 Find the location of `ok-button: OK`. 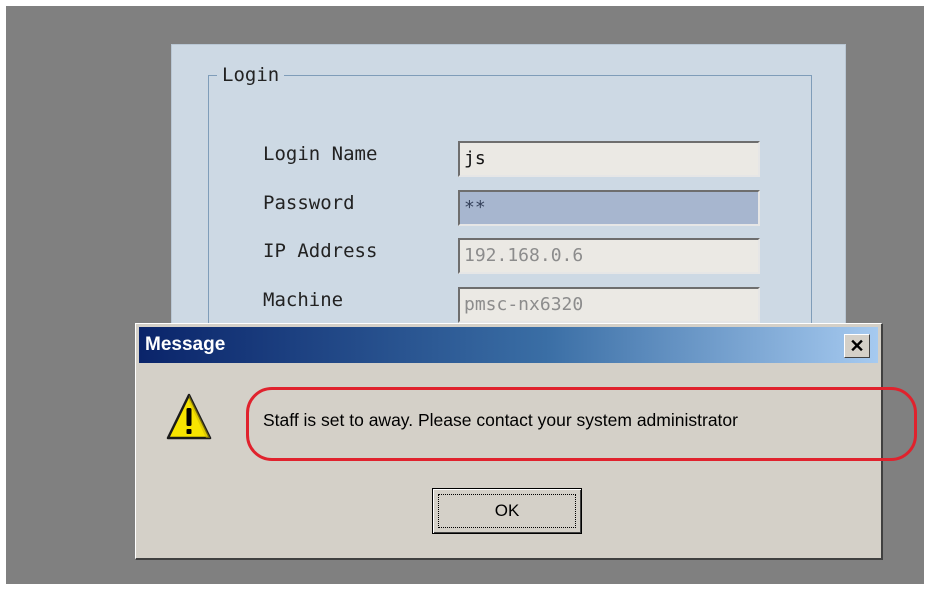

ok-button: OK is located at coordinates (507, 511).